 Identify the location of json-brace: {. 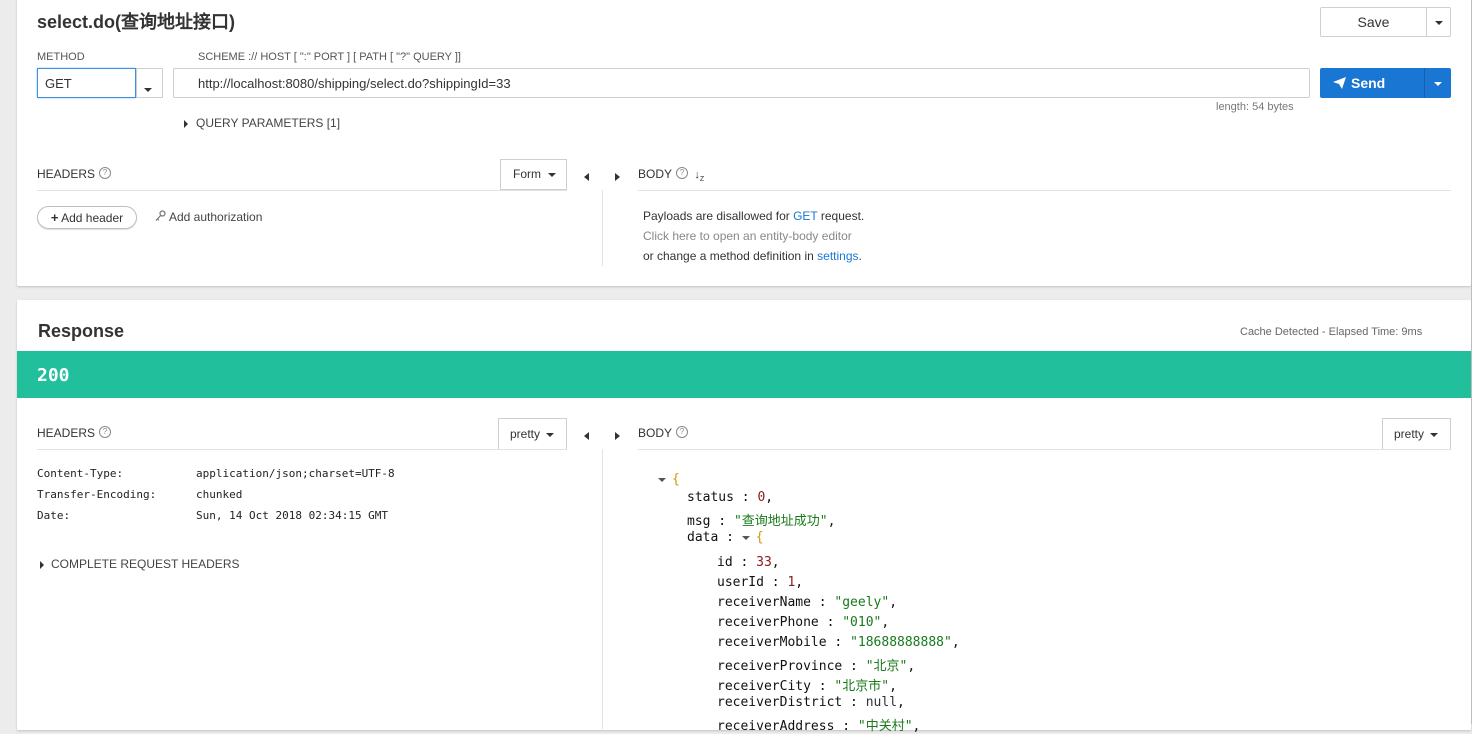
(676, 479).